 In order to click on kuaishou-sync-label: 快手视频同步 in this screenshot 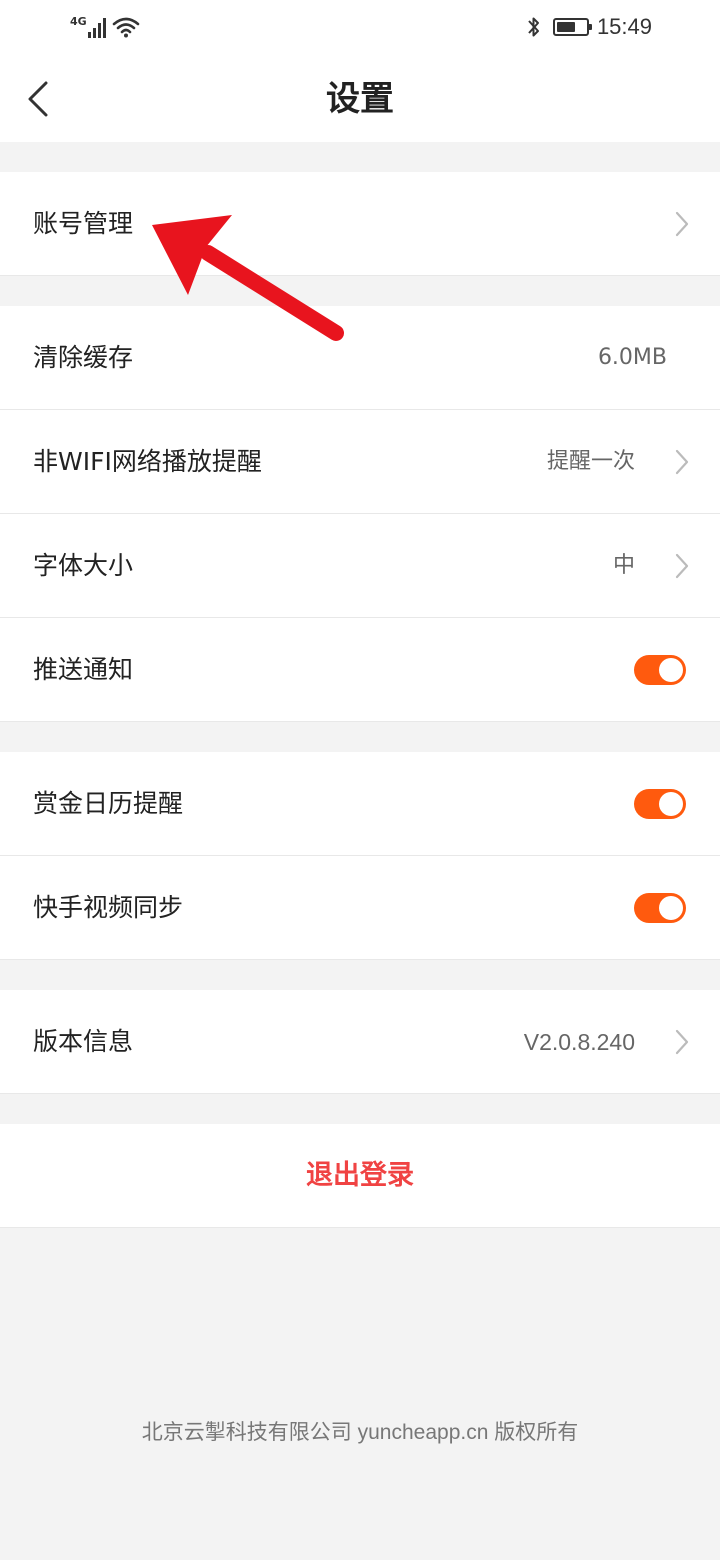, I will do `click(108, 907)`.